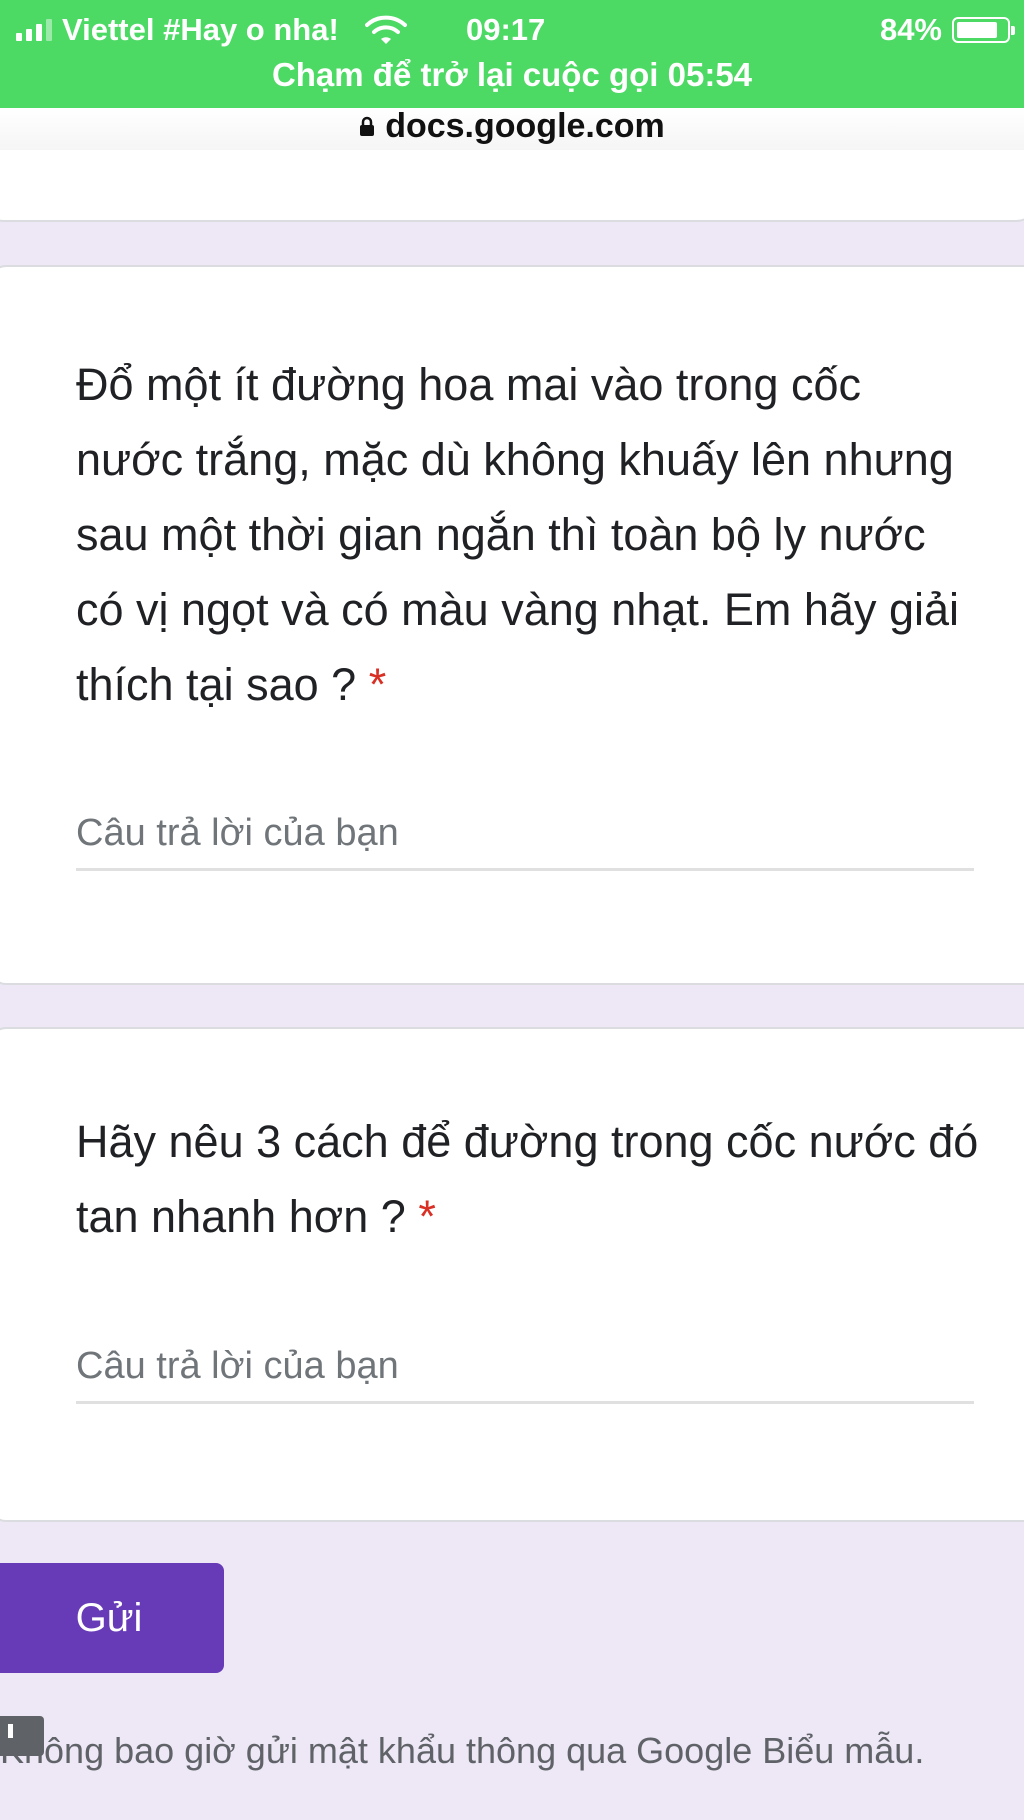 The height and width of the screenshot is (1820, 1024). What do you see at coordinates (200, 29) in the screenshot?
I see `carrier-name: Viettel #Hay o nha!` at bounding box center [200, 29].